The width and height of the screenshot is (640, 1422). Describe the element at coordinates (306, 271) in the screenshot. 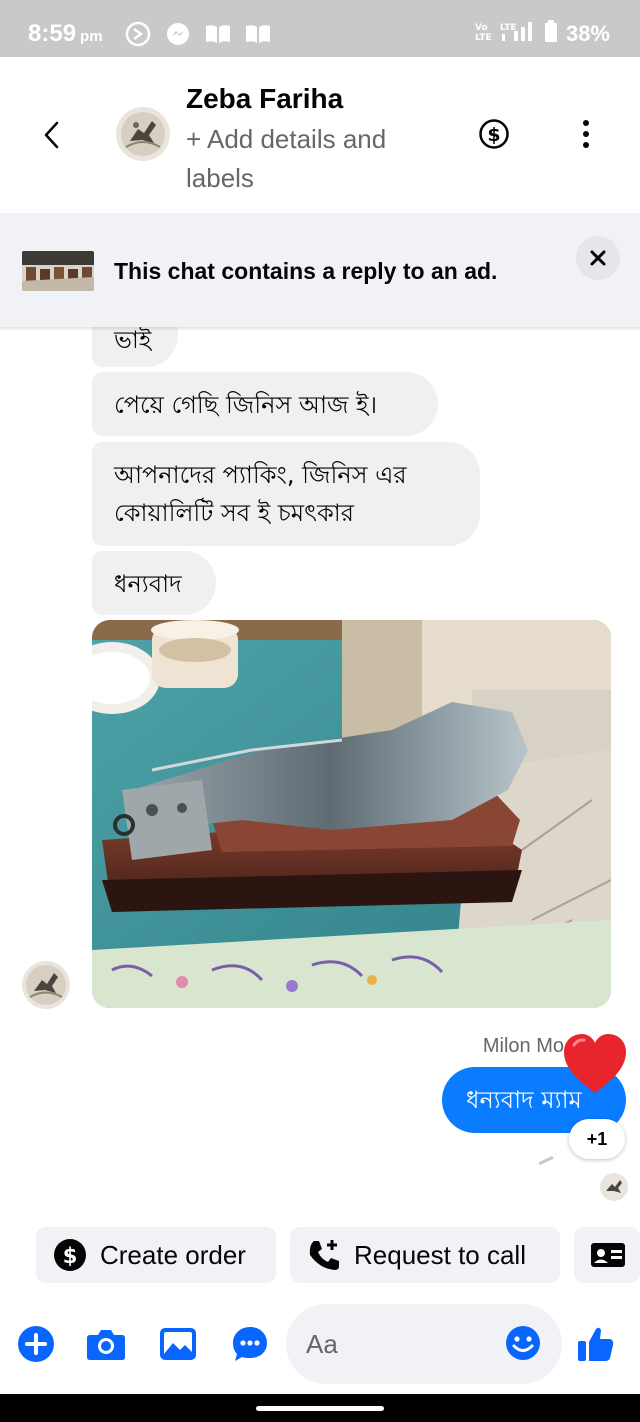

I see `ad-banner-text: This chat contains a reply to an ad.` at that location.